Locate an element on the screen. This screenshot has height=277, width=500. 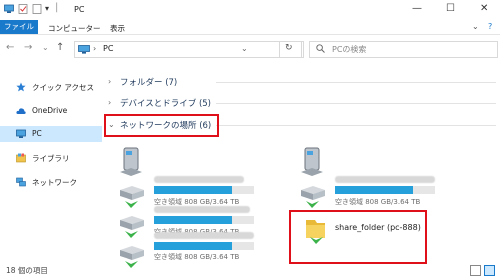
star-icon is located at coordinates (21, 87).